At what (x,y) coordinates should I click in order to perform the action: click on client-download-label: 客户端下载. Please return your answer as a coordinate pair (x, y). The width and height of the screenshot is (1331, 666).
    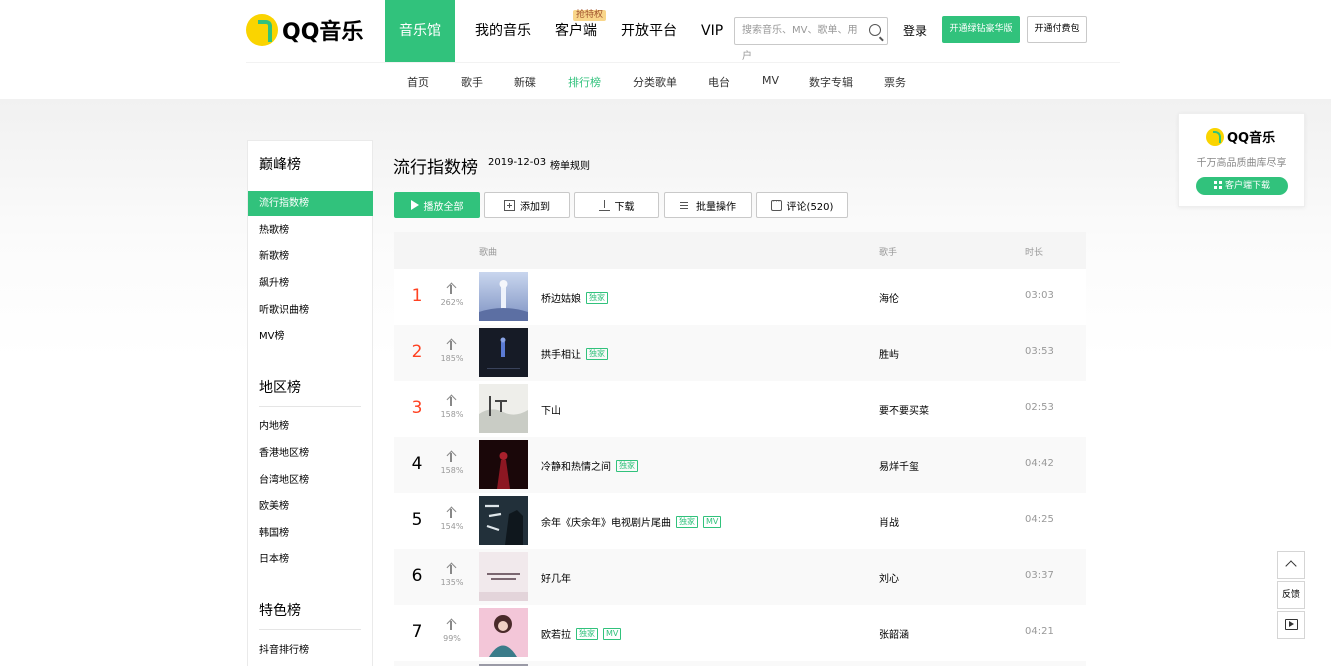
    Looking at the image, I should click on (1247, 186).